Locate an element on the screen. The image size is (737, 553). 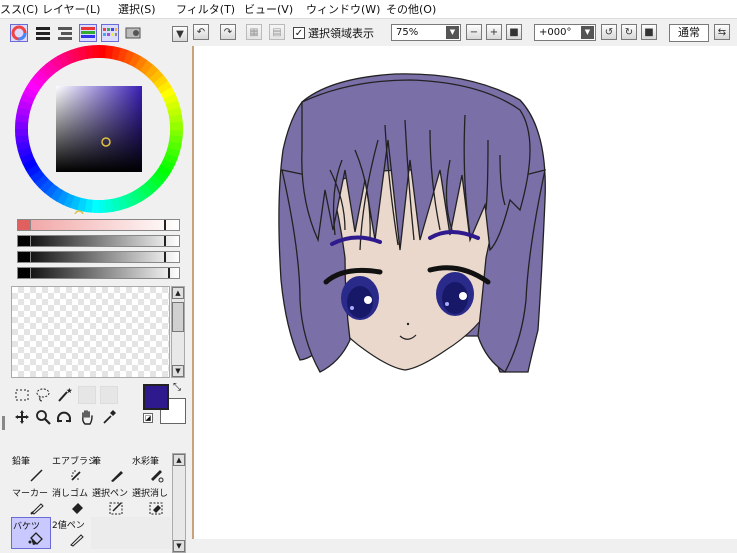
brush-marker: マーカー is located at coordinates (31, 501).